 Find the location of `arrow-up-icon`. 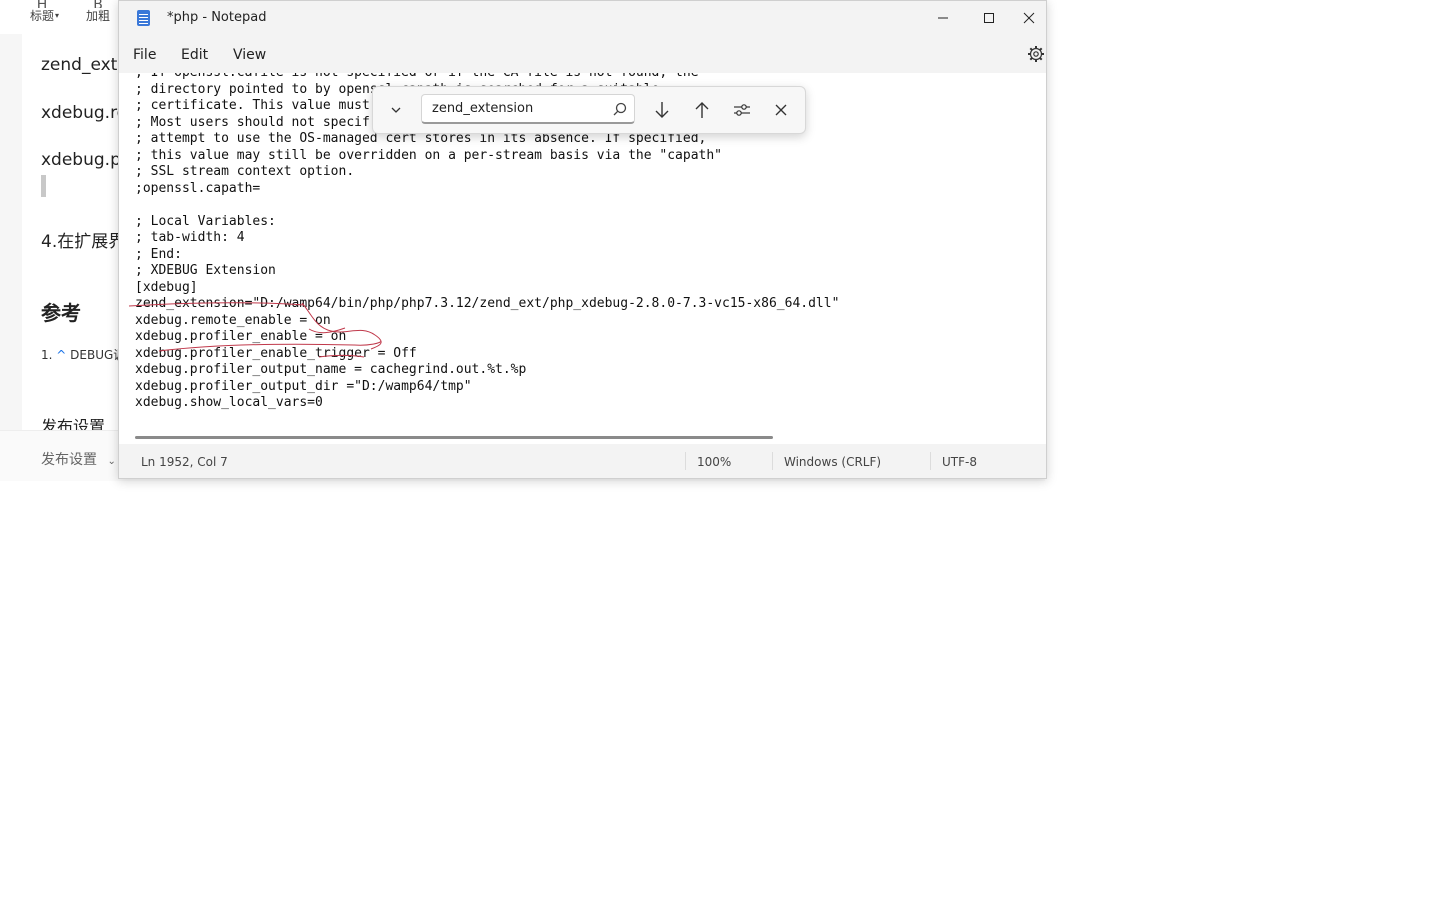

arrow-up-icon is located at coordinates (702, 110).